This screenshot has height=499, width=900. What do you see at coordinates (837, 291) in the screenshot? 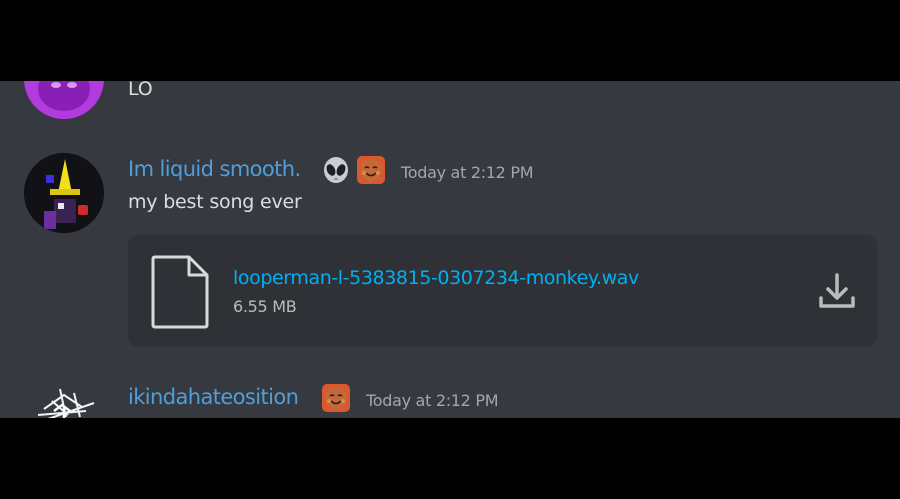
I see `download-icon` at bounding box center [837, 291].